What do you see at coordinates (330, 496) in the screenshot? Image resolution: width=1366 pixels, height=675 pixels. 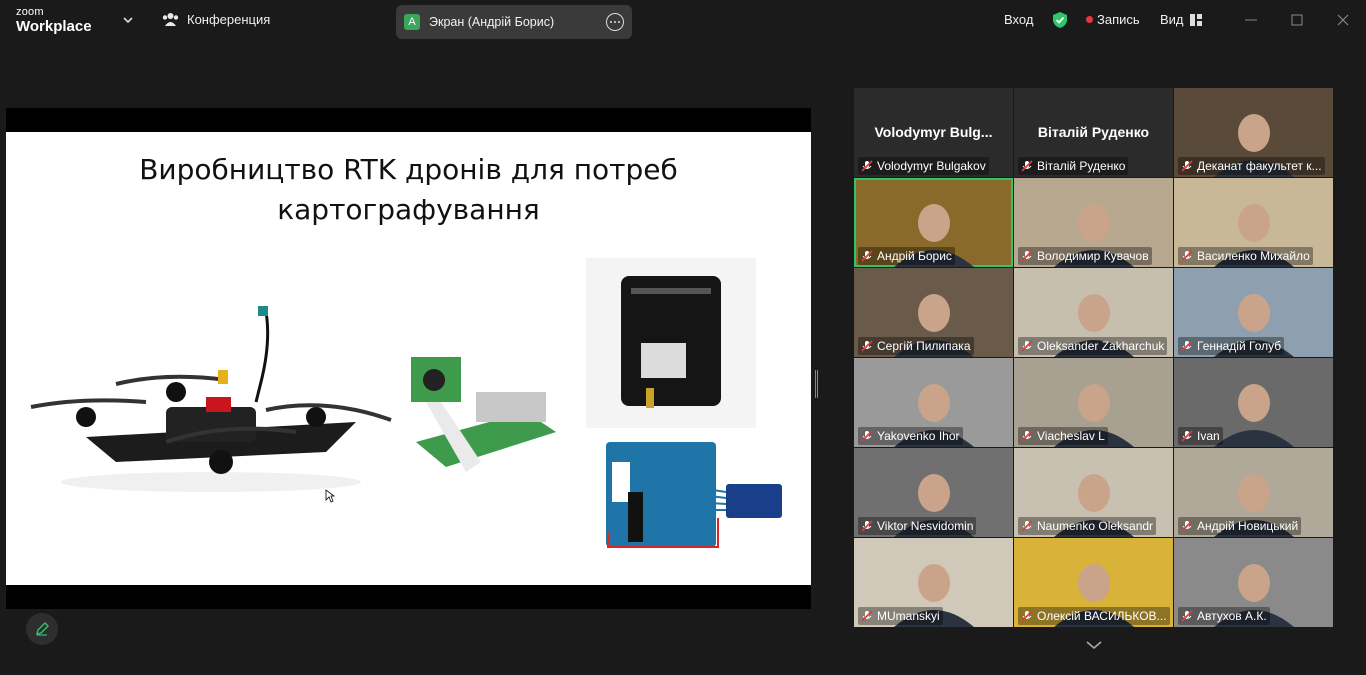 I see `mouse-cursor-icon` at bounding box center [330, 496].